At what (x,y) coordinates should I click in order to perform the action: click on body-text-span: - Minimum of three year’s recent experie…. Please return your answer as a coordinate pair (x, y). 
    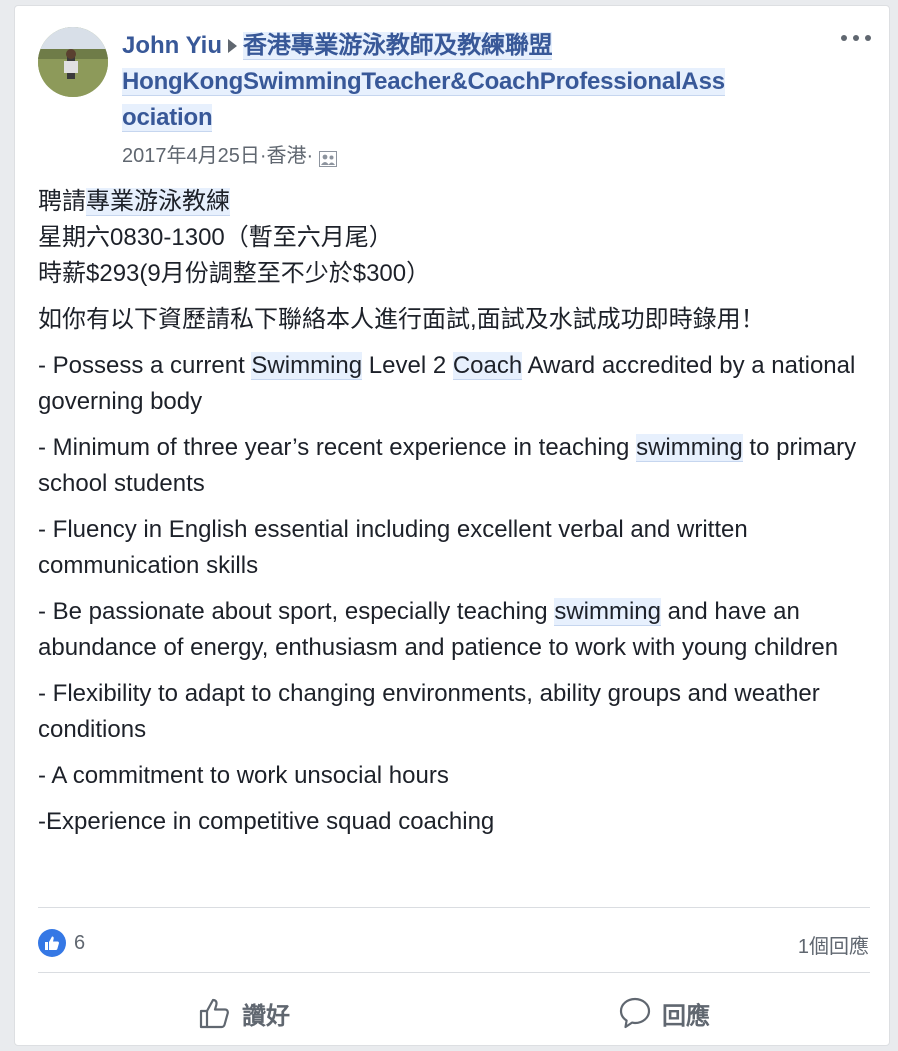
    Looking at the image, I should click on (337, 447).